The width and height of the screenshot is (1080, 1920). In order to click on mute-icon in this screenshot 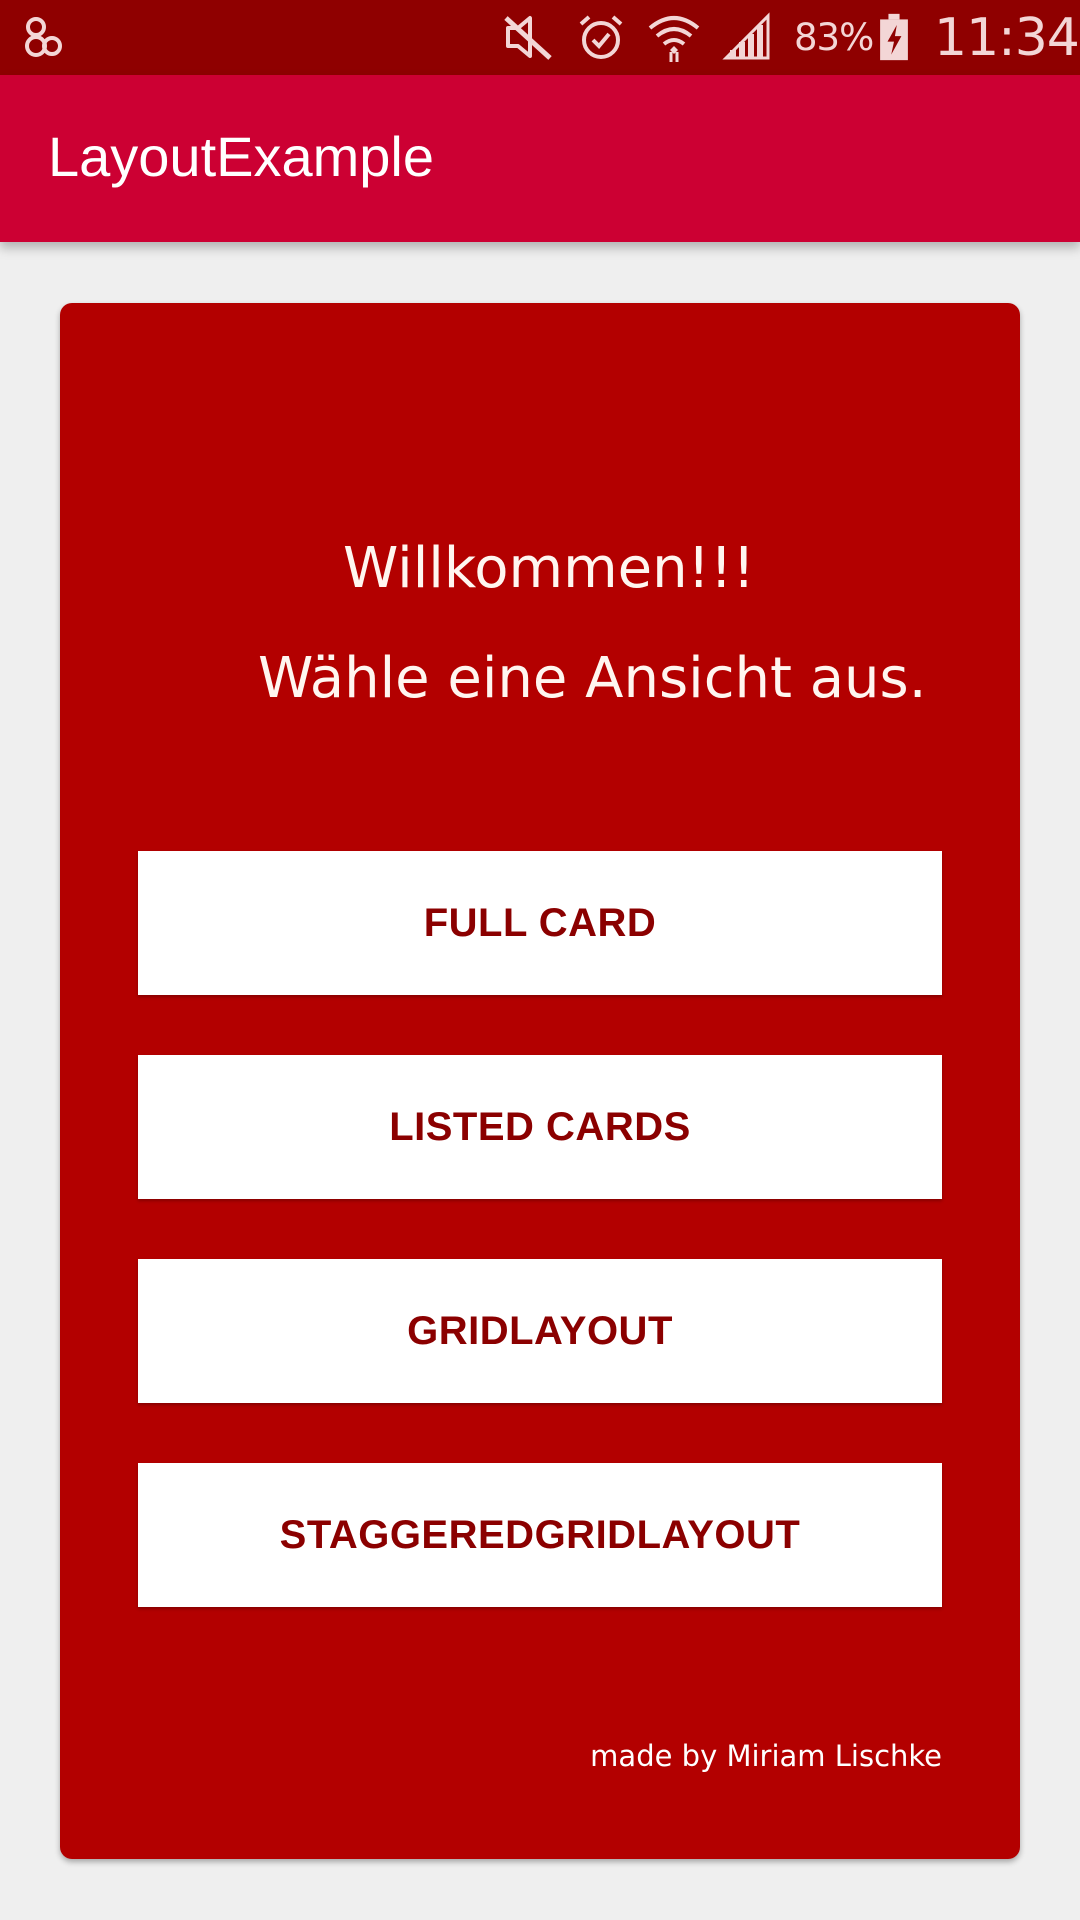, I will do `click(528, 38)`.